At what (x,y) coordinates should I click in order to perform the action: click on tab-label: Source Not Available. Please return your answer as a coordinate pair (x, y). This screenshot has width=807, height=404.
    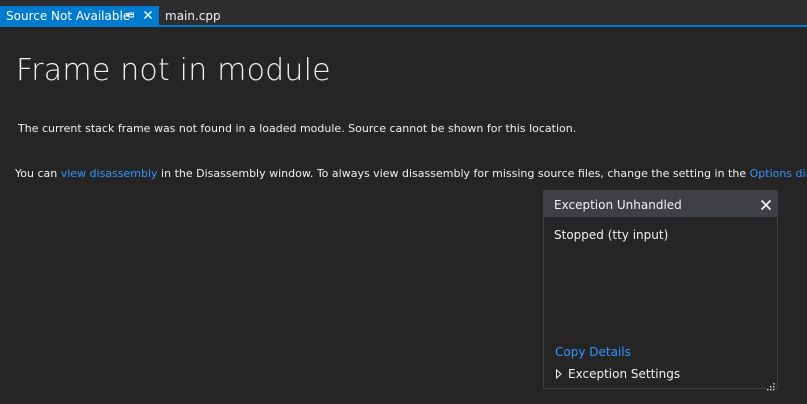
    Looking at the image, I should click on (68, 15).